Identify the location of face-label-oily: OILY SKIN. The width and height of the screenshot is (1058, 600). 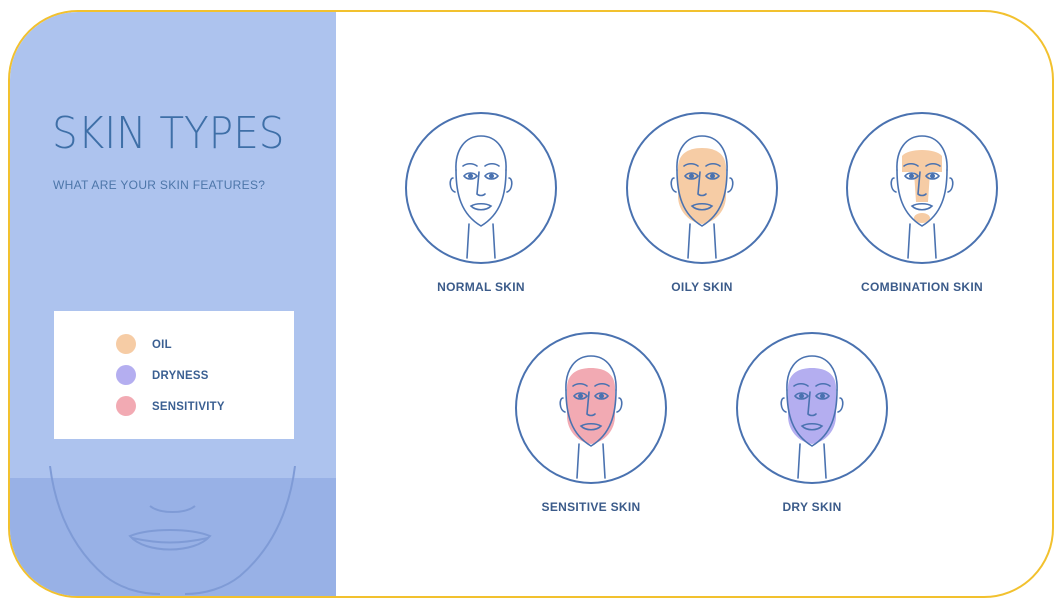
(702, 287).